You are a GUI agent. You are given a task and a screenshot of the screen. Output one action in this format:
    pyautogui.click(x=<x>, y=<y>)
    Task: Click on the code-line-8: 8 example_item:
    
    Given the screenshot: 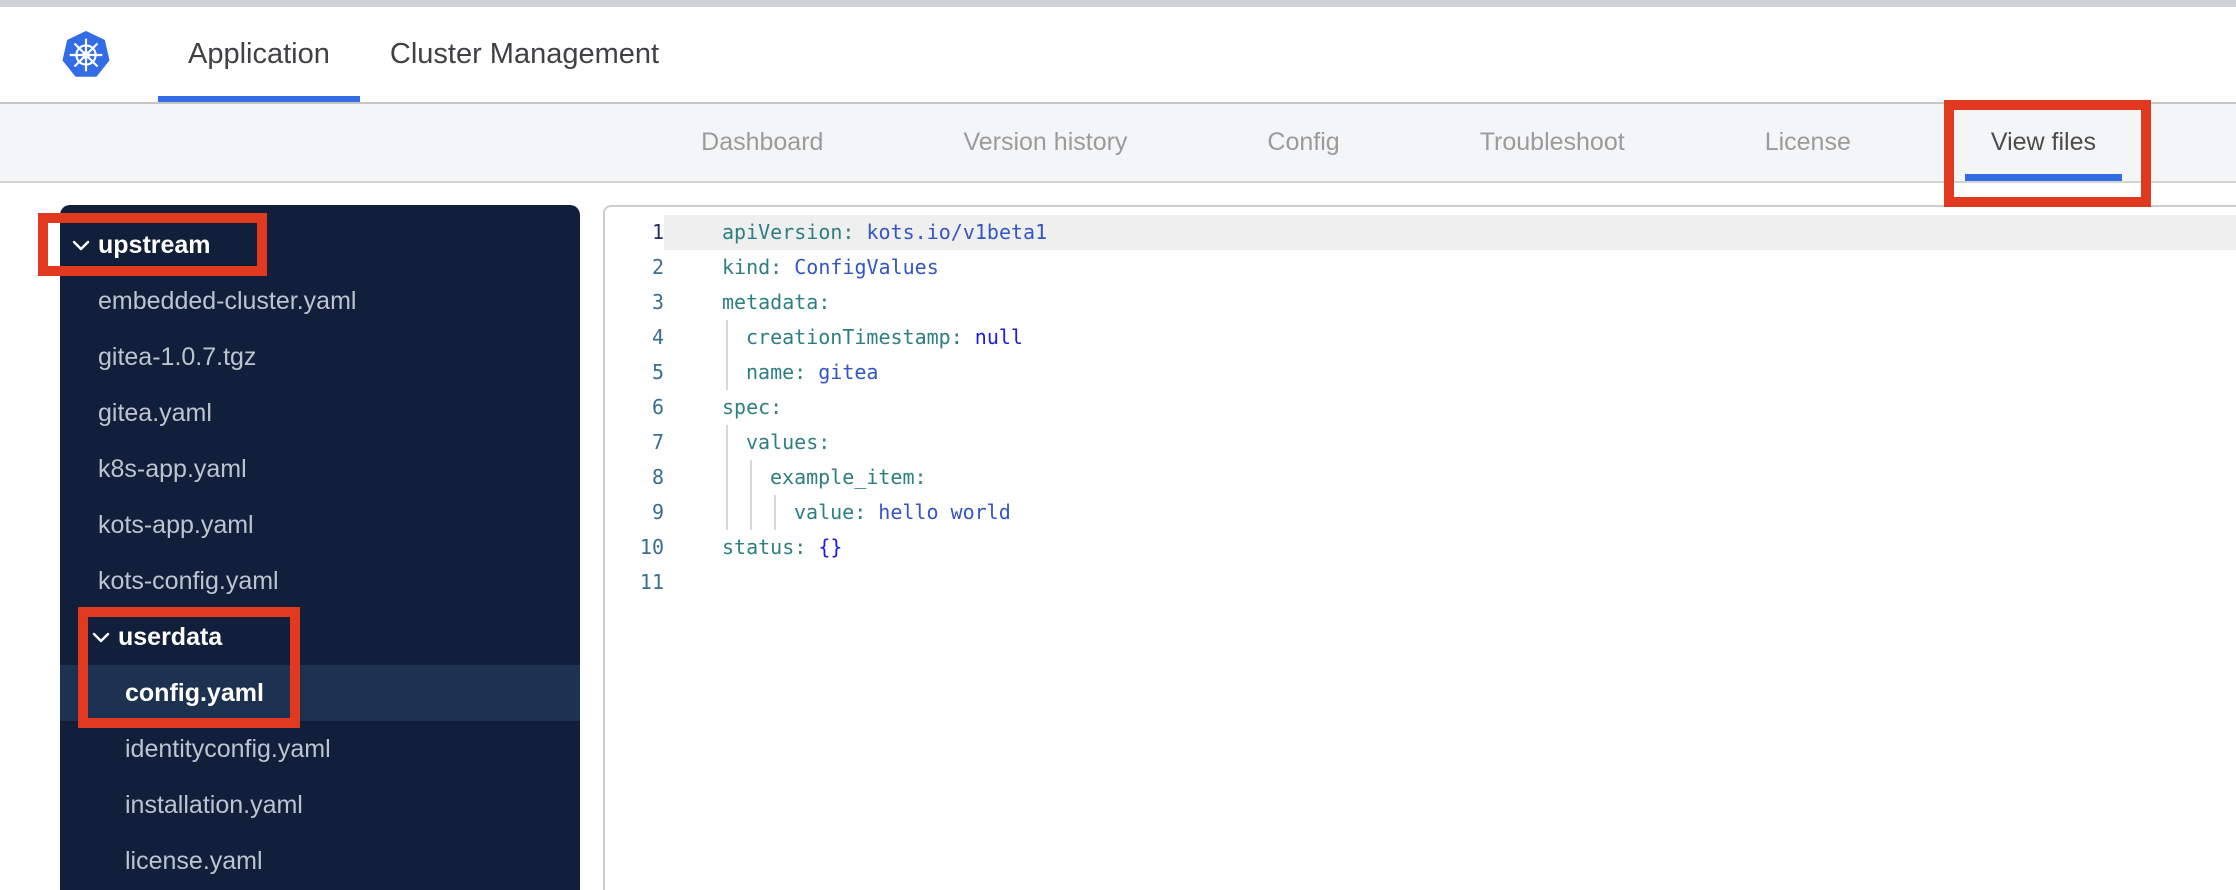 What is the action you would take?
    pyautogui.click(x=1420, y=477)
    